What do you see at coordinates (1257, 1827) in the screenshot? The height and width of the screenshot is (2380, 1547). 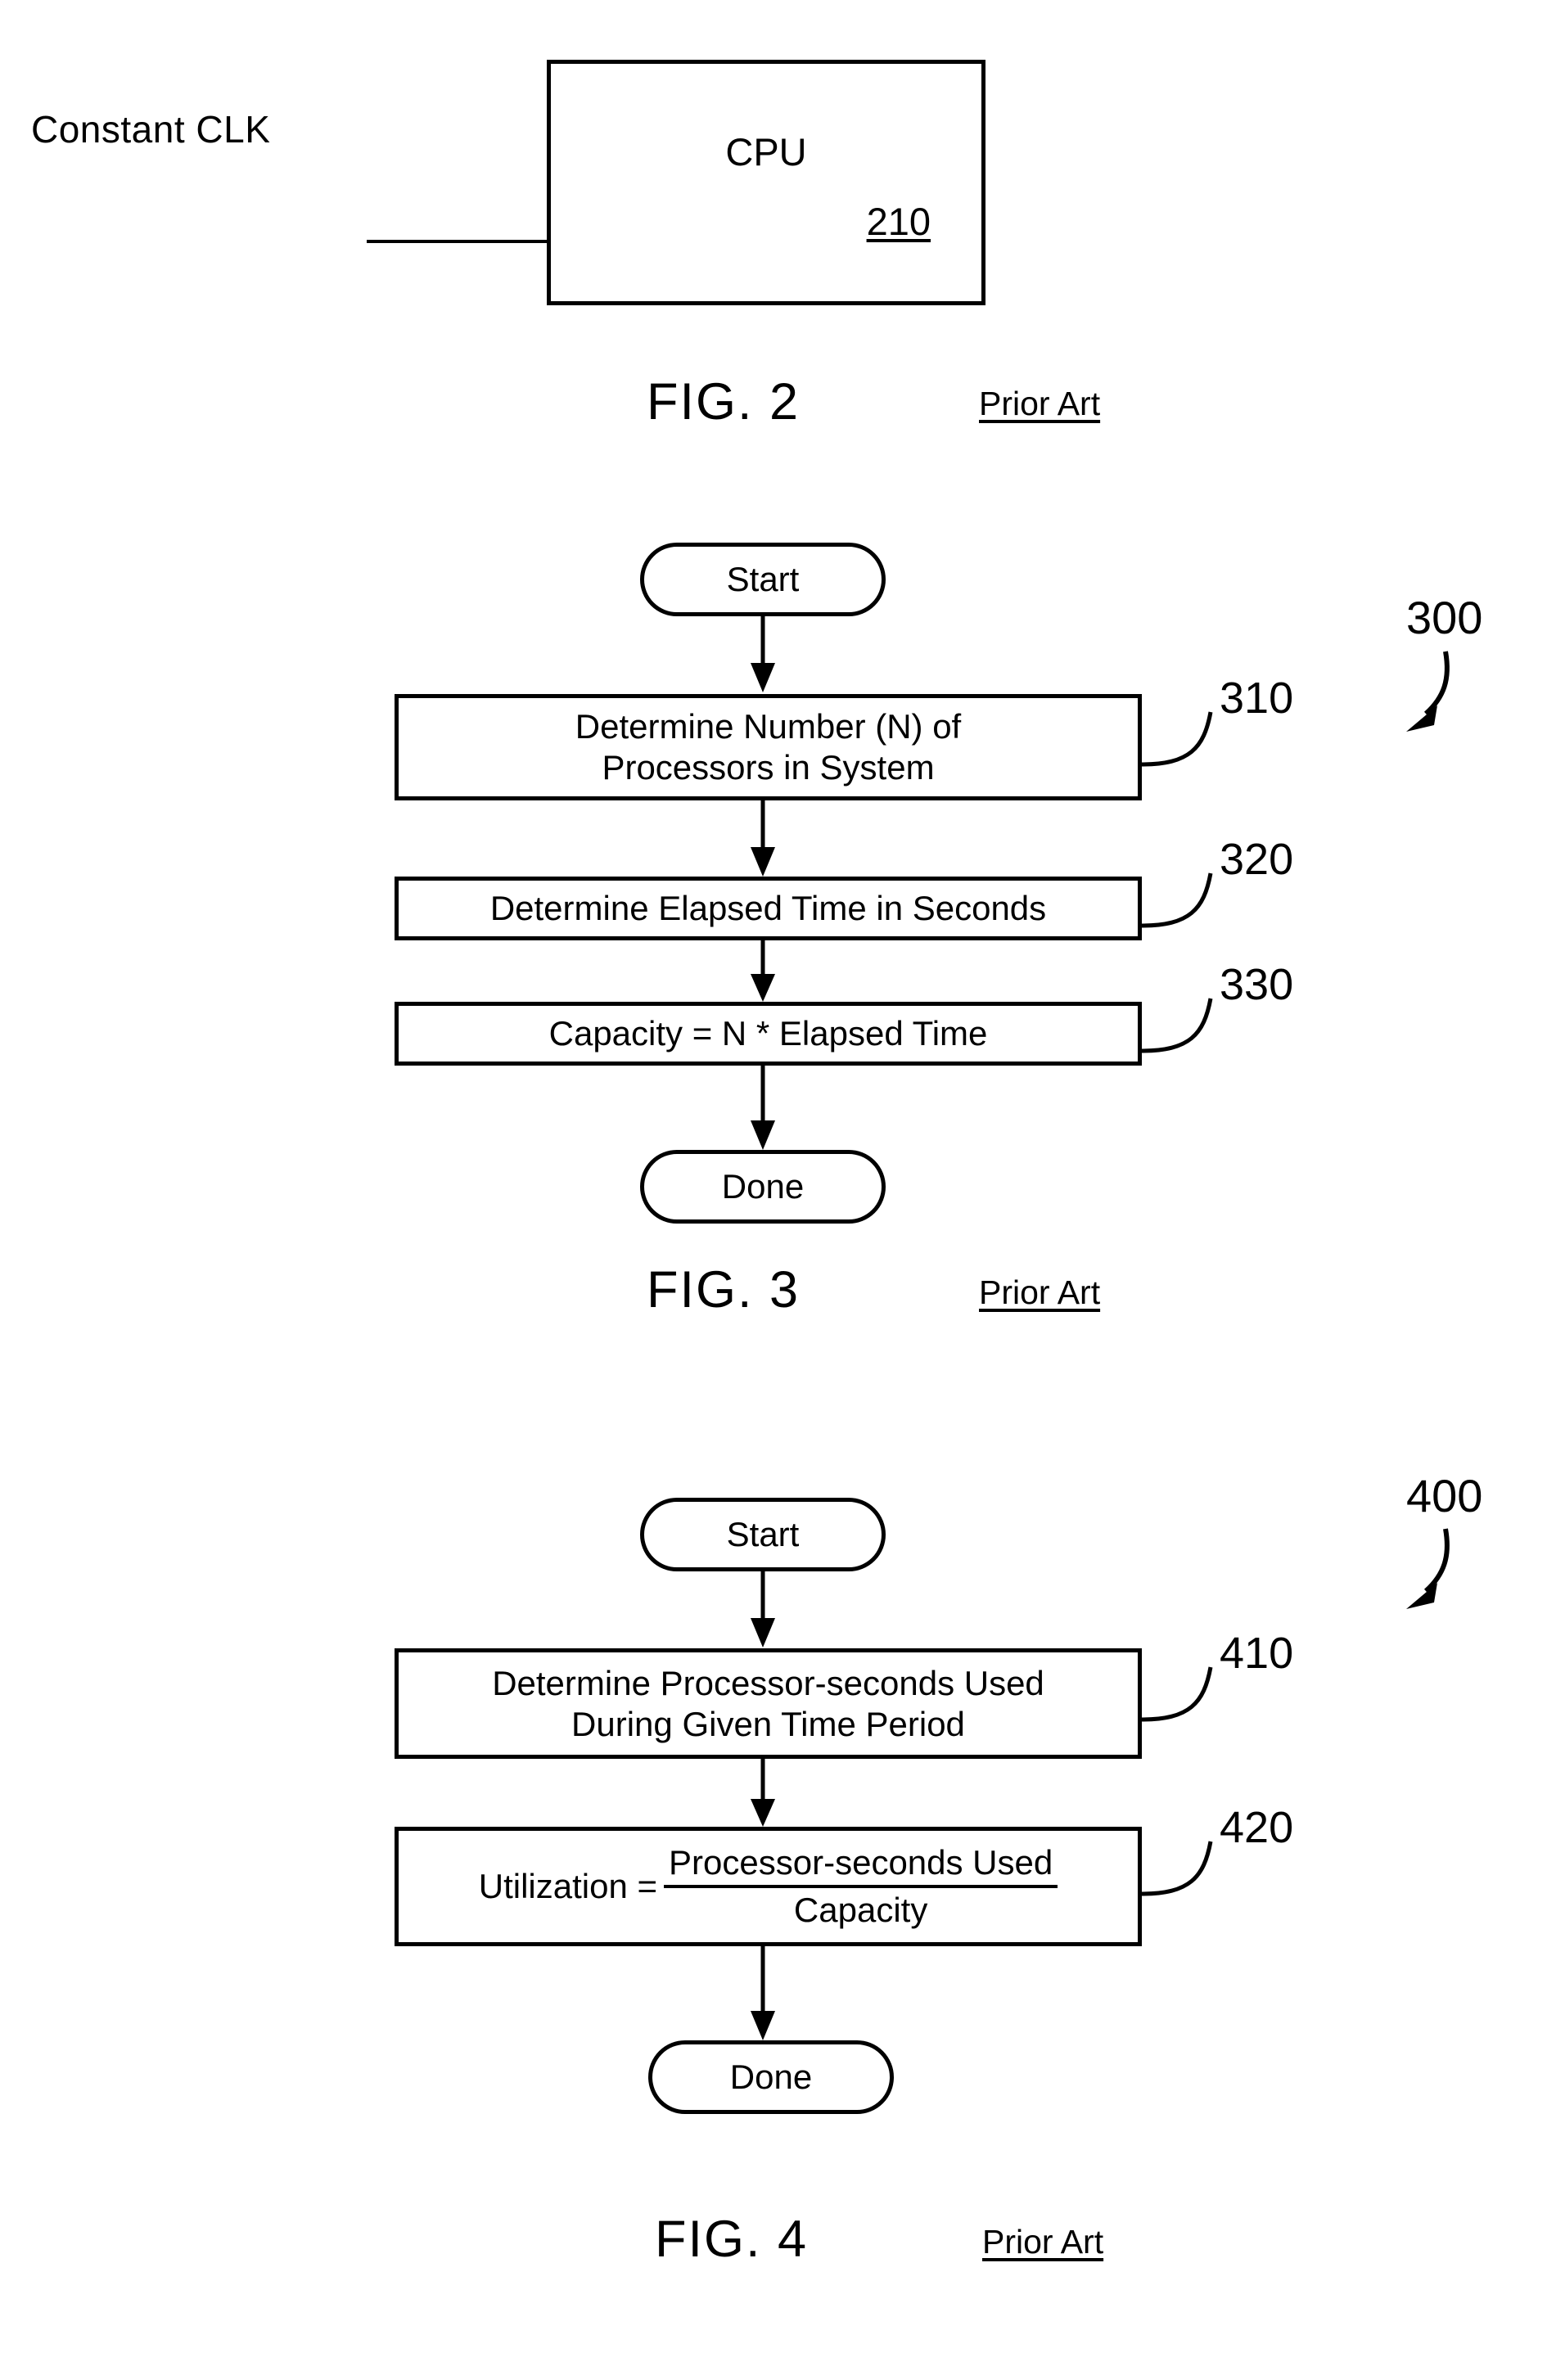 I see `fig4-reference-420: 420` at bounding box center [1257, 1827].